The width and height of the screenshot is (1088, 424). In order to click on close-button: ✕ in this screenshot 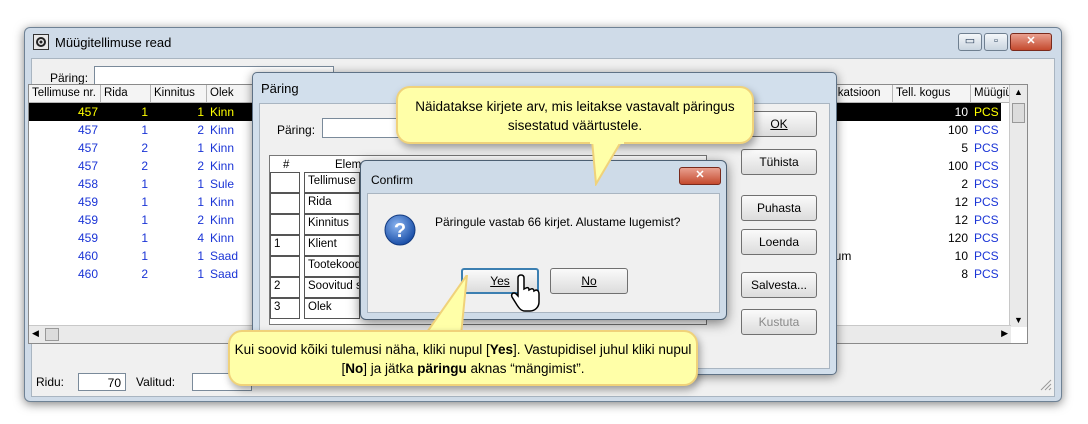, I will do `click(1031, 42)`.